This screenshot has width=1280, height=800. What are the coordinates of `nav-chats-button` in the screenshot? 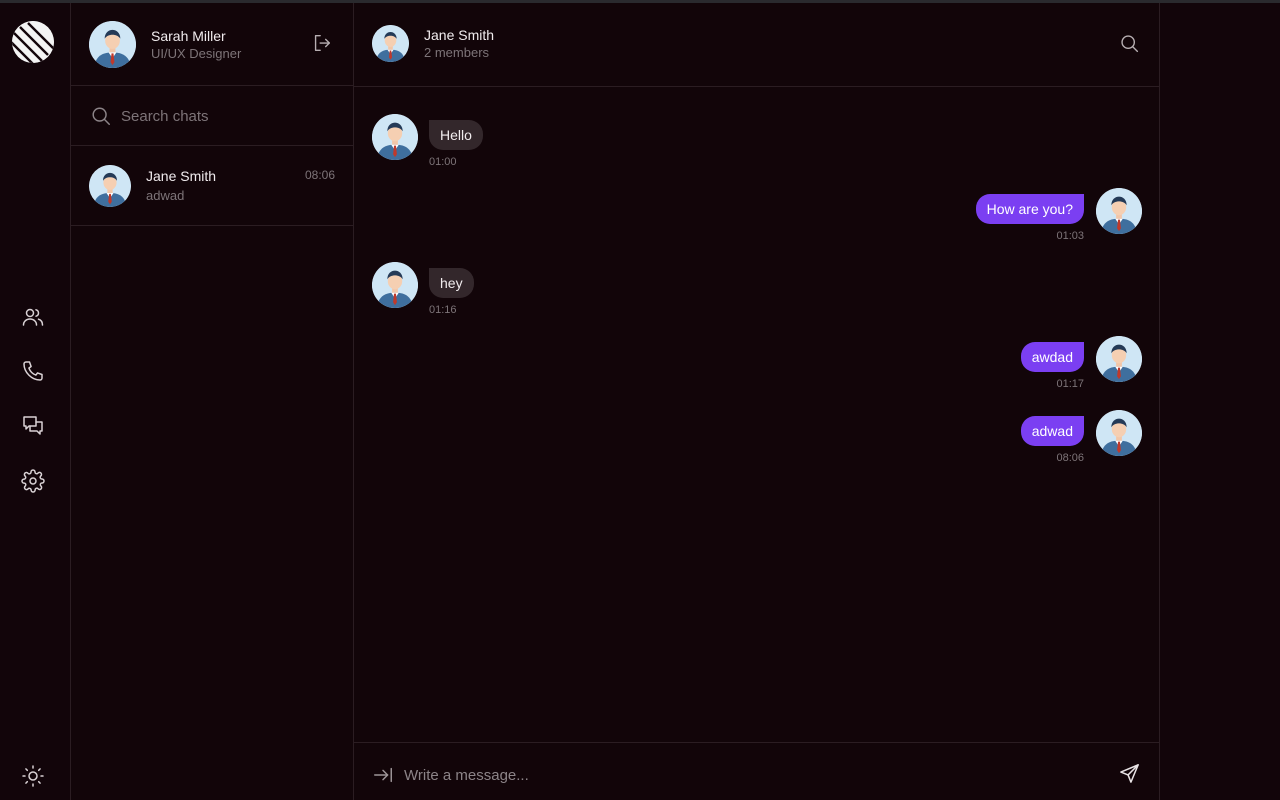 It's located at (33, 426).